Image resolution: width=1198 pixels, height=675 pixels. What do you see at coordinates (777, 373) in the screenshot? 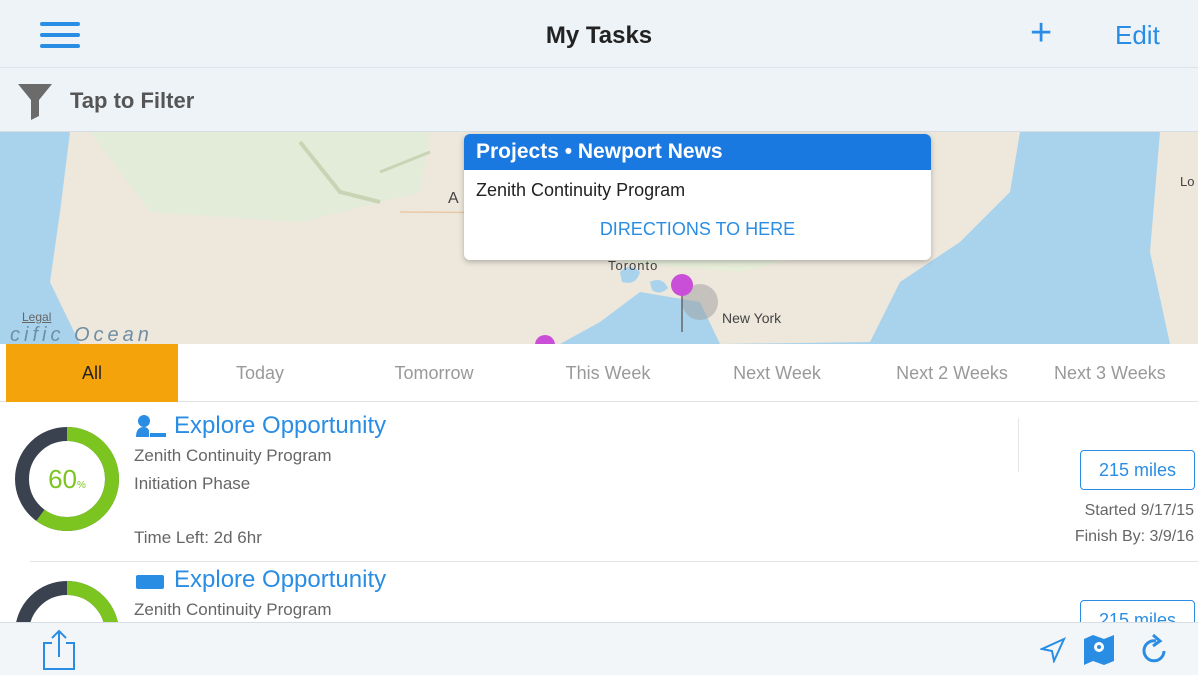
I see `tab-next-week: Next Week` at bounding box center [777, 373].